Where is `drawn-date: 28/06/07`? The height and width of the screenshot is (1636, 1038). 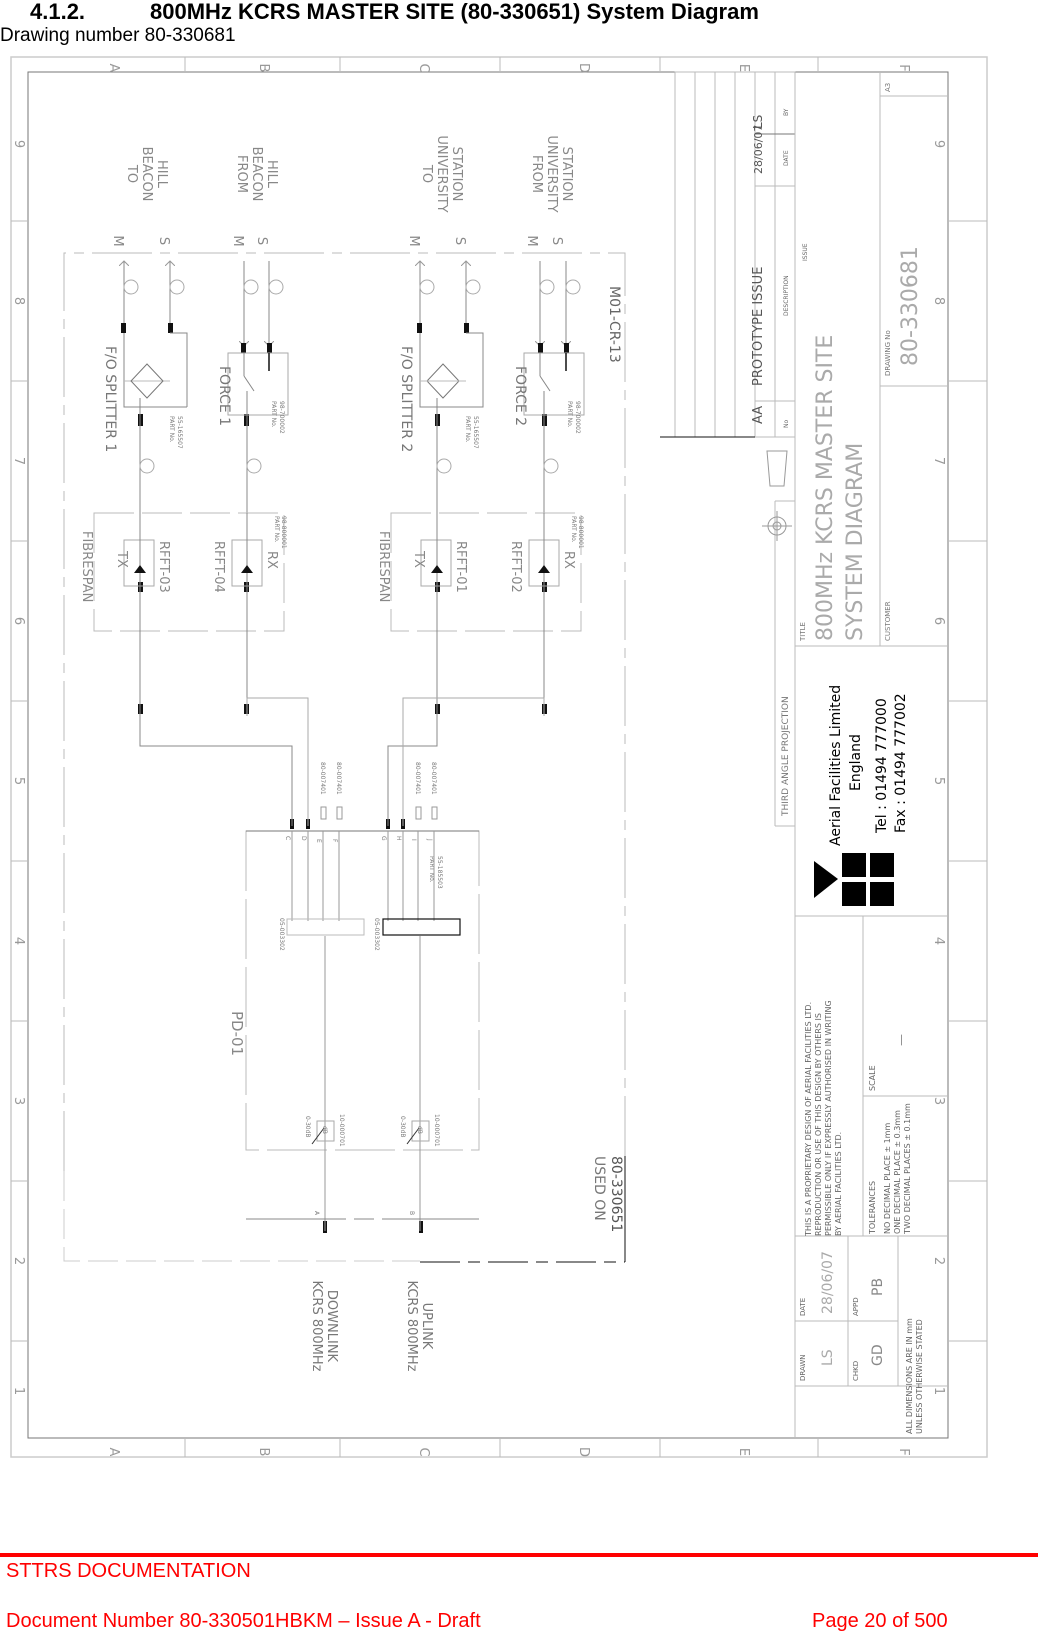
drawn-date: 28/06/07 is located at coordinates (828, 1282).